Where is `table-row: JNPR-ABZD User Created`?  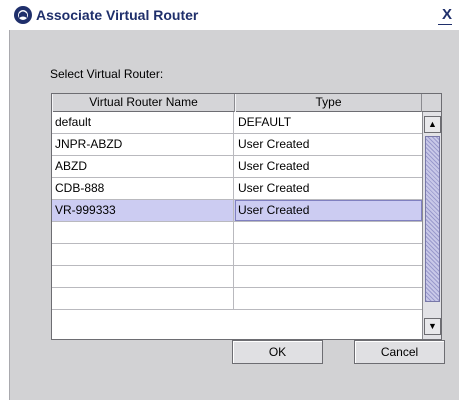
table-row: JNPR-ABZD User Created is located at coordinates (237, 145).